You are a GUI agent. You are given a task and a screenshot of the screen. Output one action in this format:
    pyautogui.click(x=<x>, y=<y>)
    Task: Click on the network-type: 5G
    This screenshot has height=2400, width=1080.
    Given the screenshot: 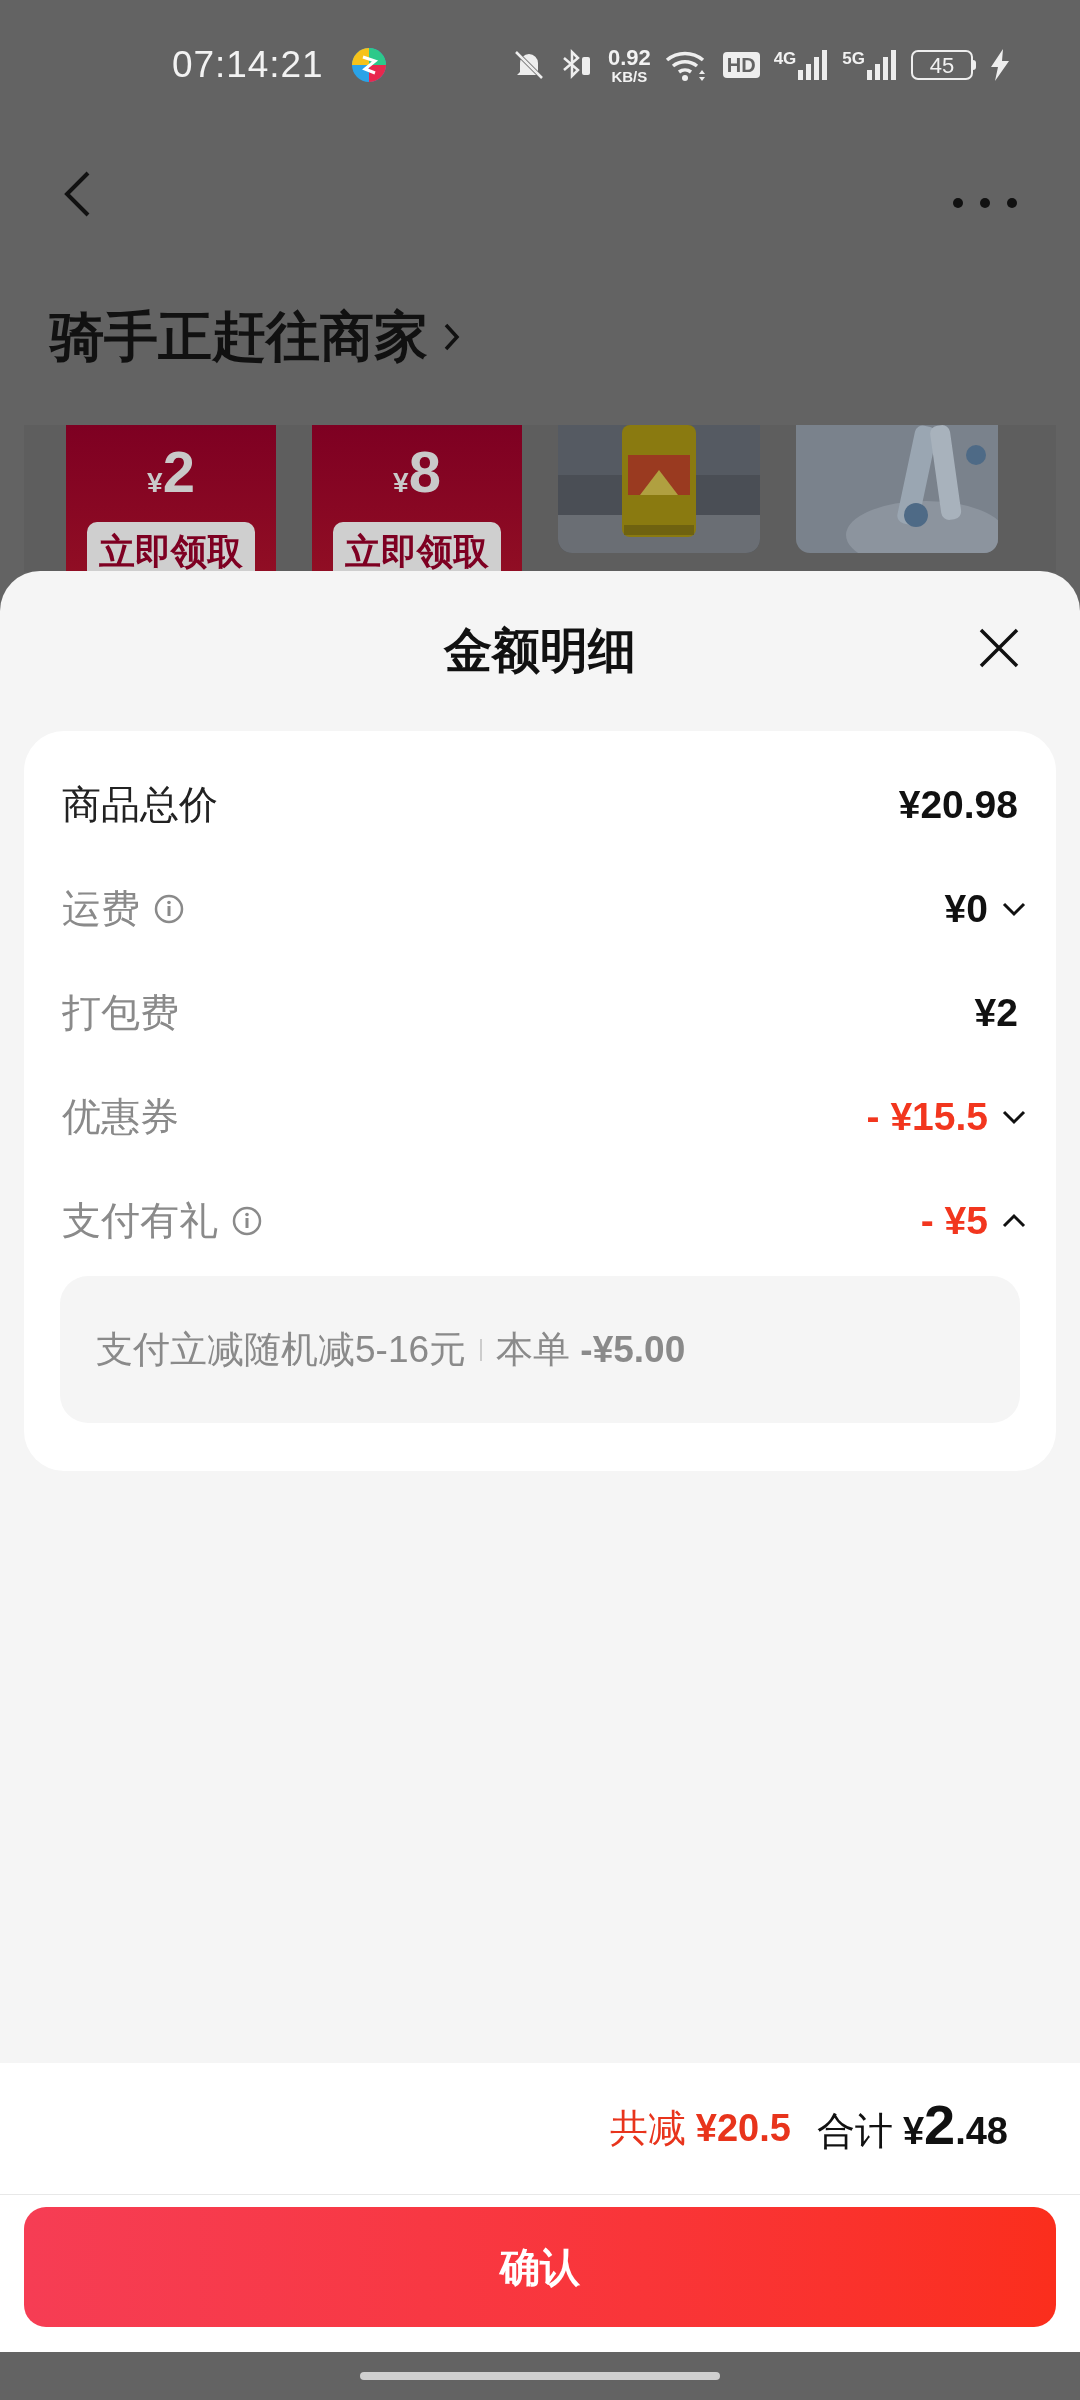 What is the action you would take?
    pyautogui.click(x=853, y=58)
    